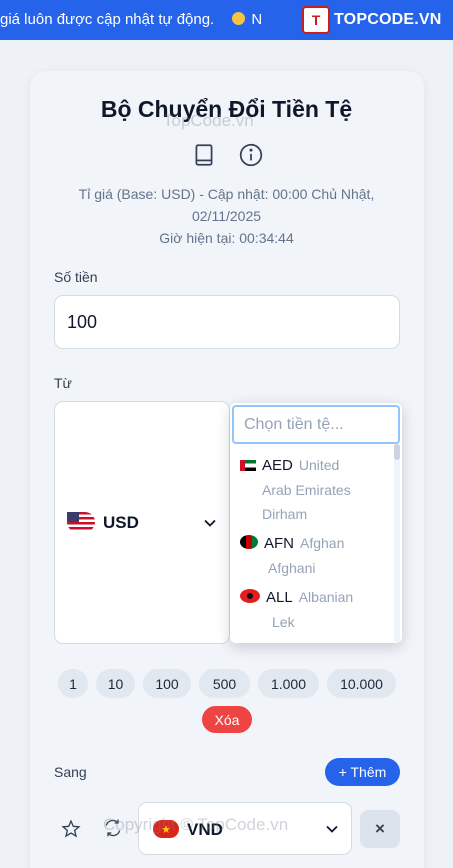 The height and width of the screenshot is (868, 453). I want to click on vietnam-flag-icon: ★, so click(166, 829).